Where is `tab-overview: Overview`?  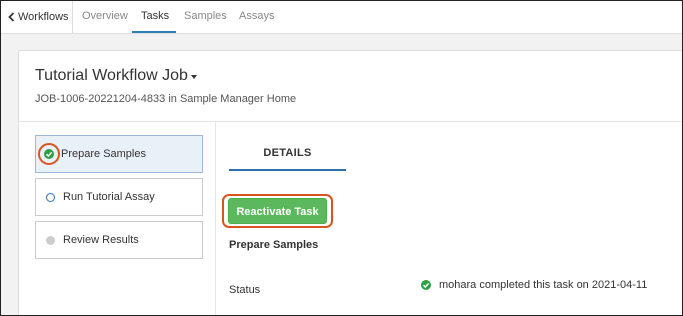 tab-overview: Overview is located at coordinates (105, 16).